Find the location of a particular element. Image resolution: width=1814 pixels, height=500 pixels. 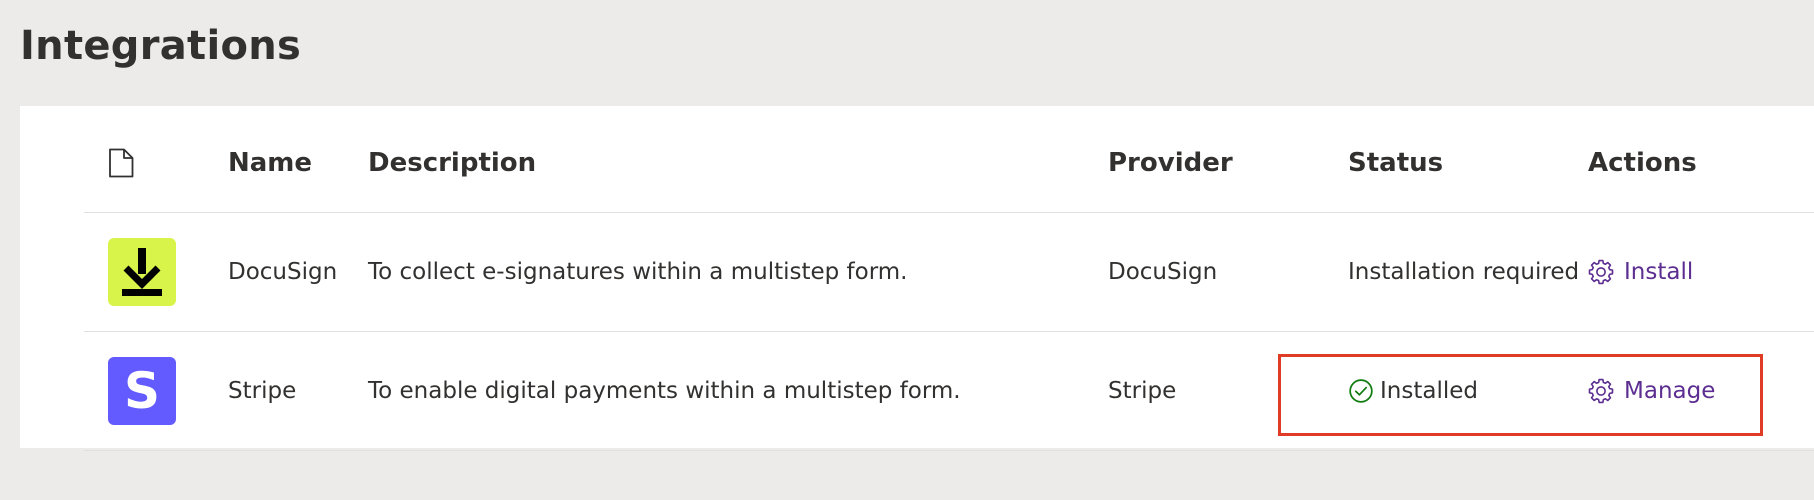

status-label: Installed is located at coordinates (1429, 391).